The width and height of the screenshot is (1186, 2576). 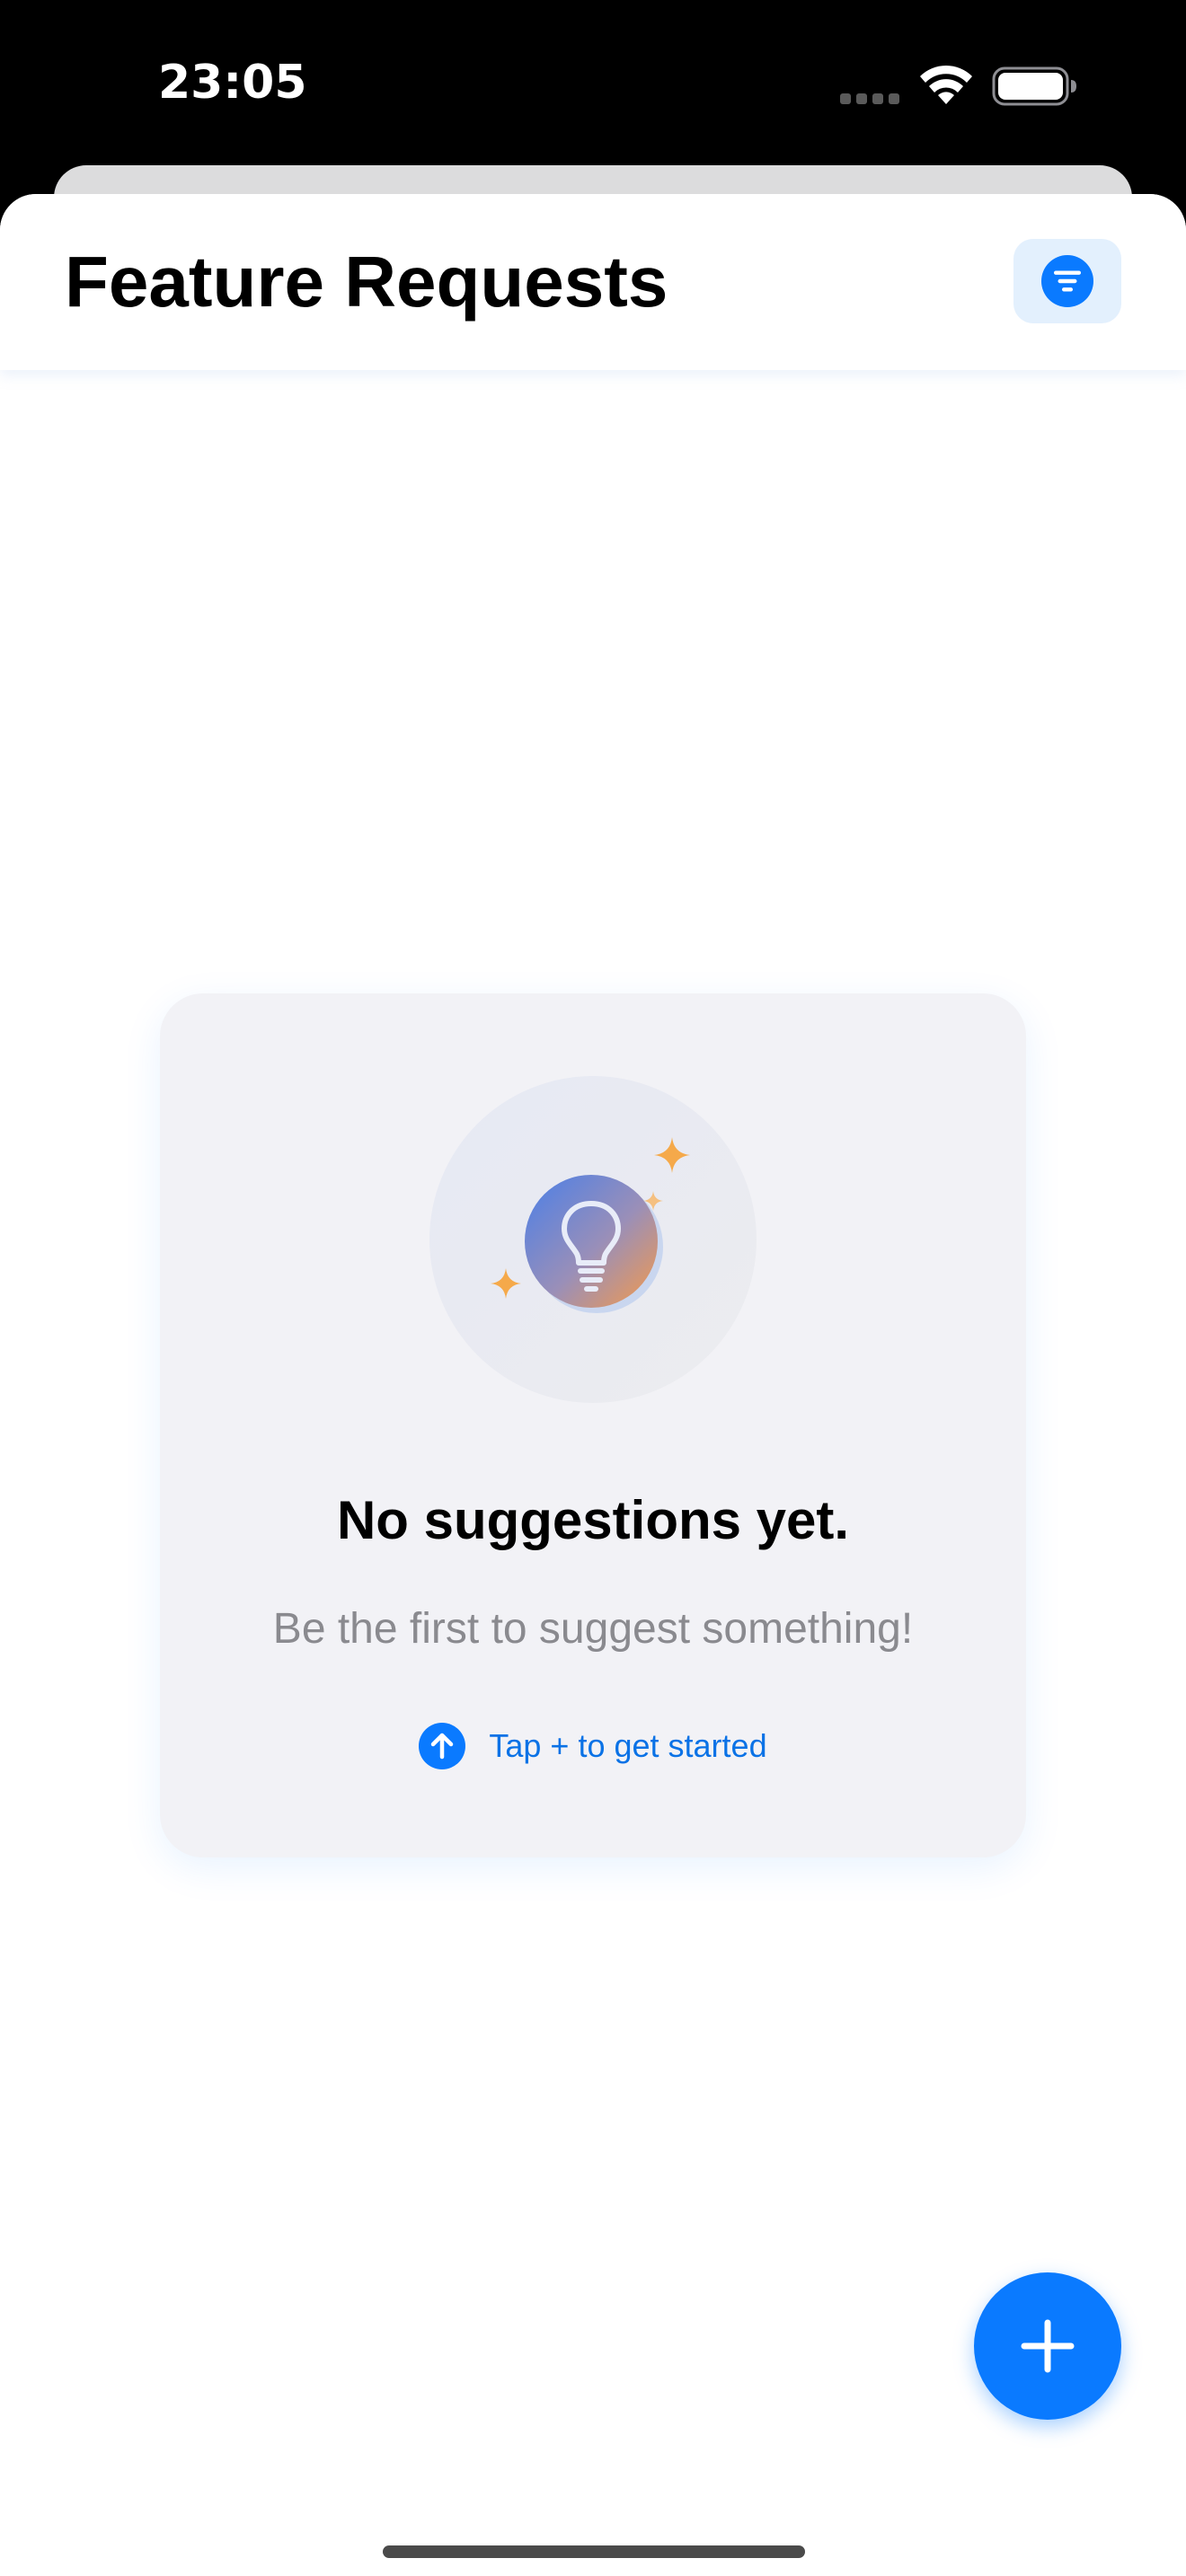 I want to click on get-started-hint: Tap + to get started, so click(x=593, y=1746).